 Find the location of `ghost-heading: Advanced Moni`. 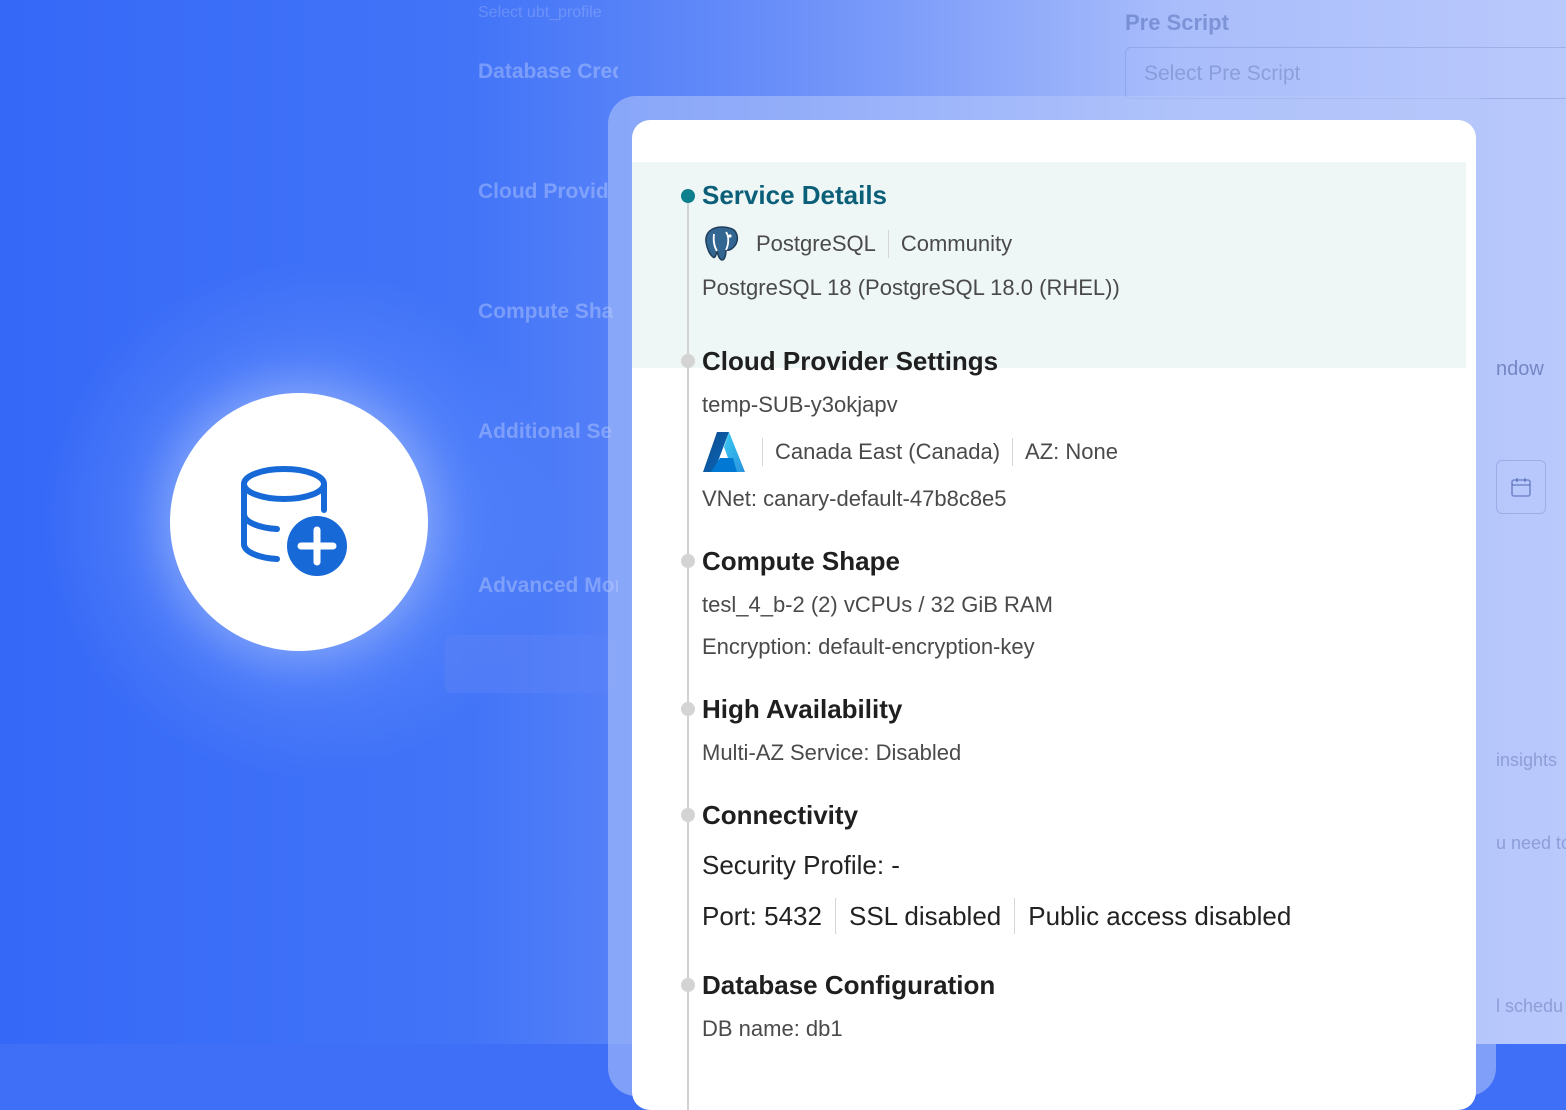

ghost-heading: Advanced Moni is located at coordinates (548, 585).